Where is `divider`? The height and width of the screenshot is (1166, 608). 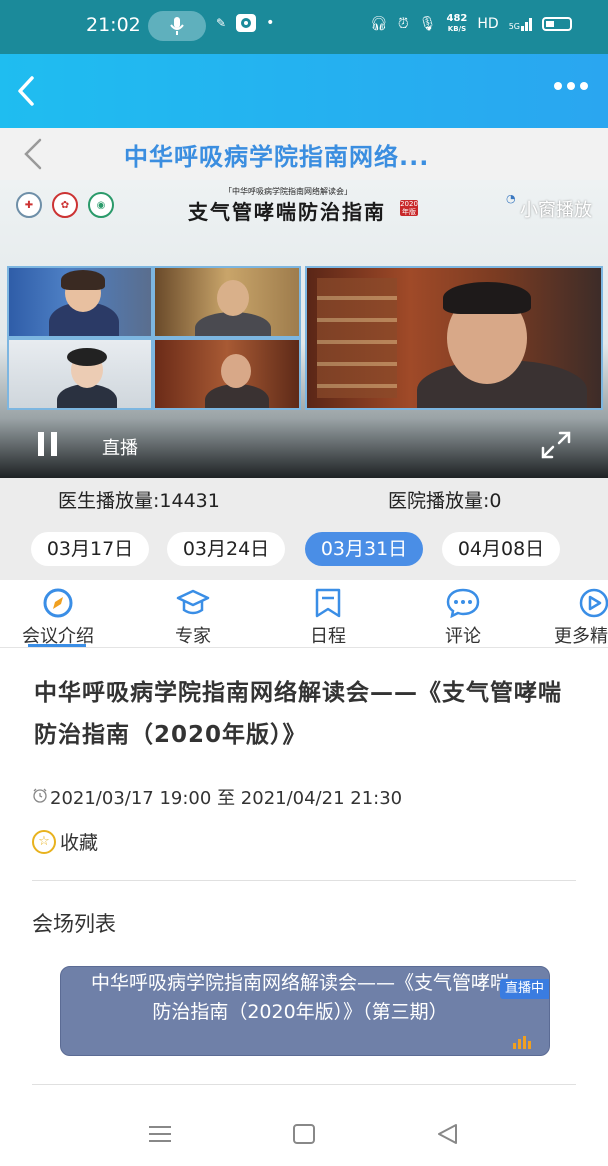
divider is located at coordinates (304, 880).